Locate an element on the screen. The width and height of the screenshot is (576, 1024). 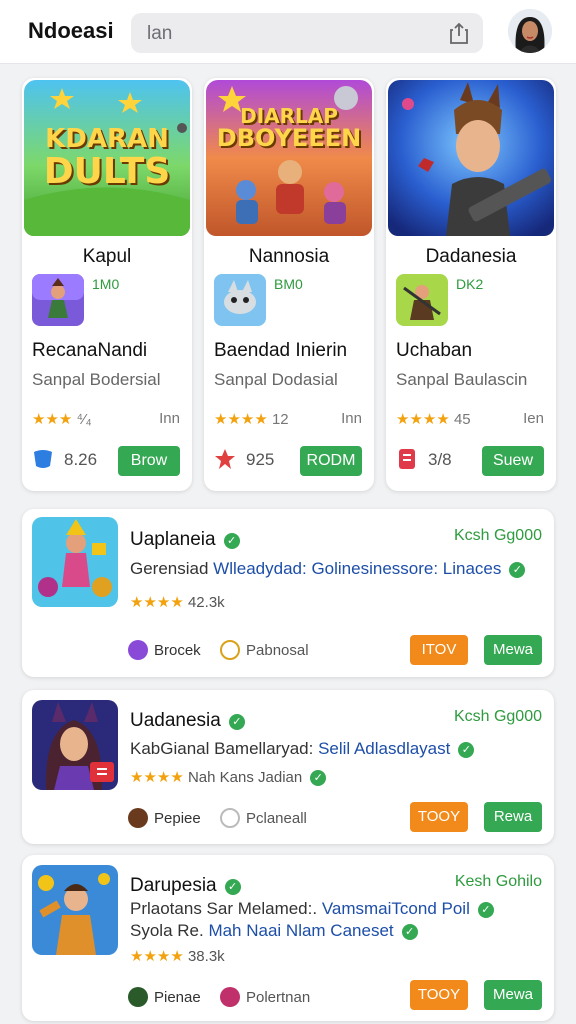
banner-title-line2: DBOYEEEN is located at coordinates (289, 138).